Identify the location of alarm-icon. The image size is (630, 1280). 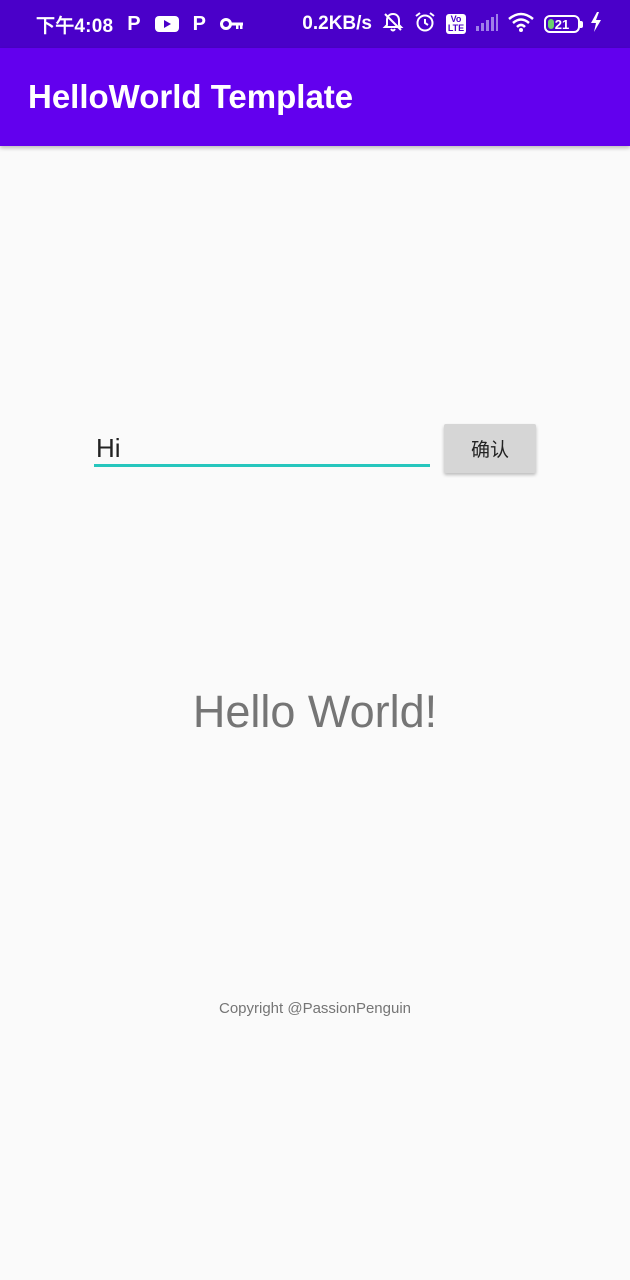
(425, 24).